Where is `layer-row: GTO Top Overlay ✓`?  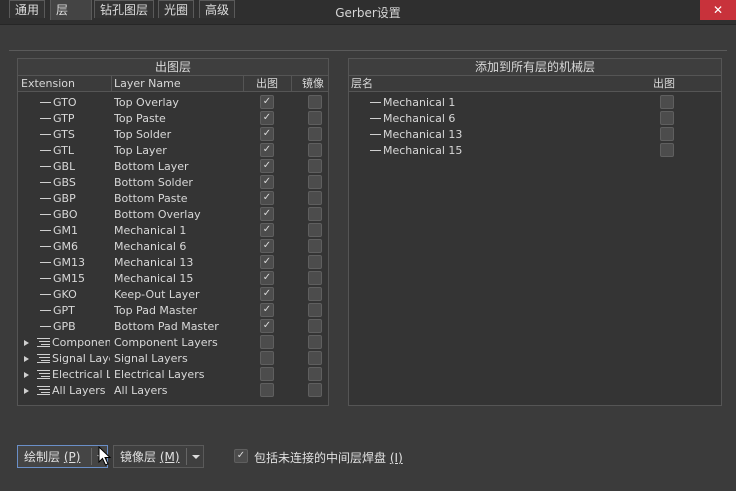 layer-row: GTO Top Overlay ✓ is located at coordinates (173, 103).